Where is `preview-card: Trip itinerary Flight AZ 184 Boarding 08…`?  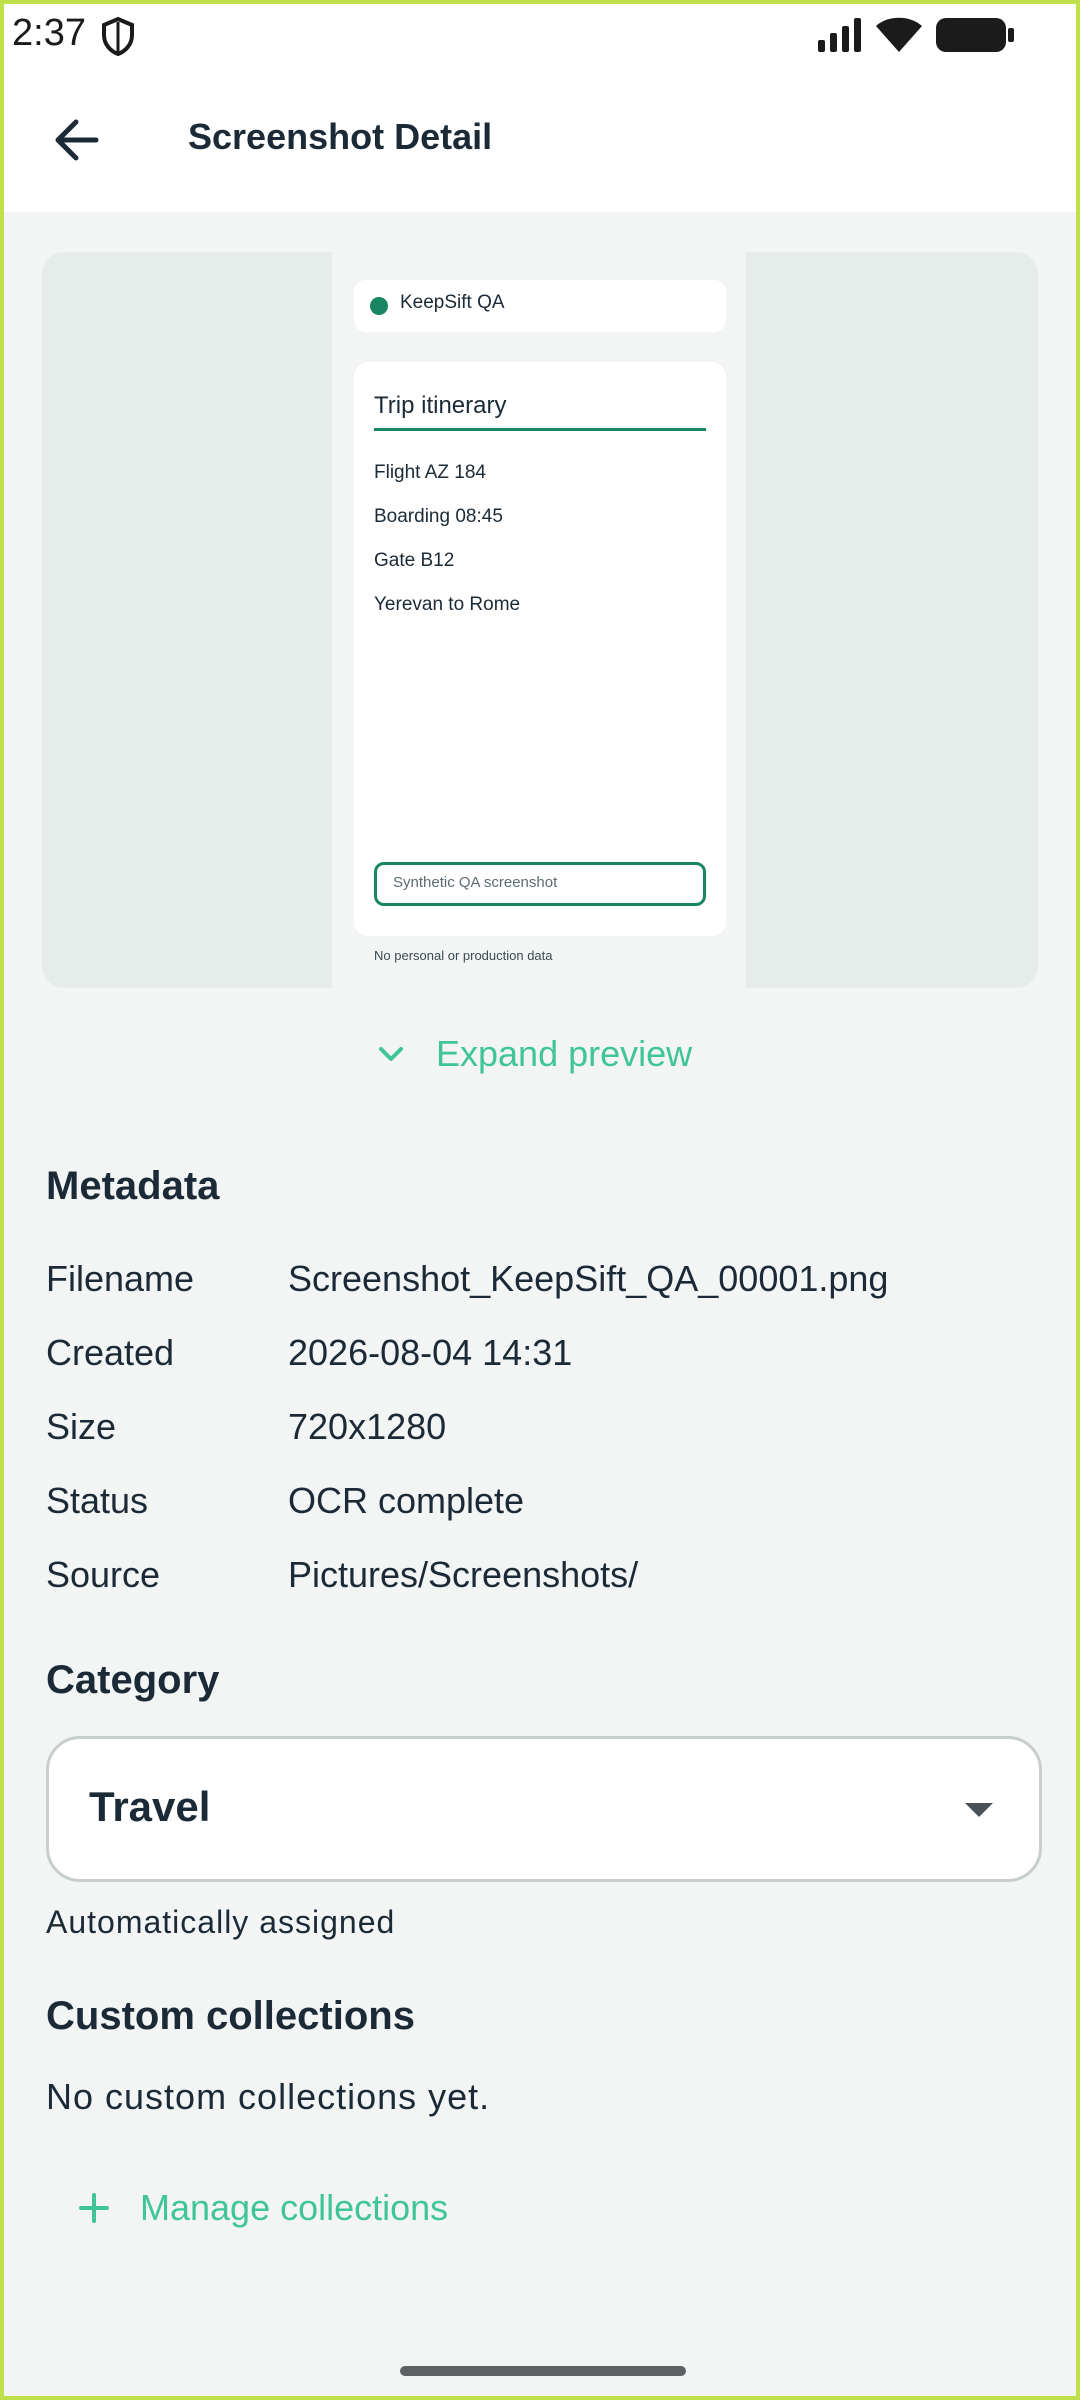
preview-card: Trip itinerary Flight AZ 184 Boarding 08… is located at coordinates (540, 649).